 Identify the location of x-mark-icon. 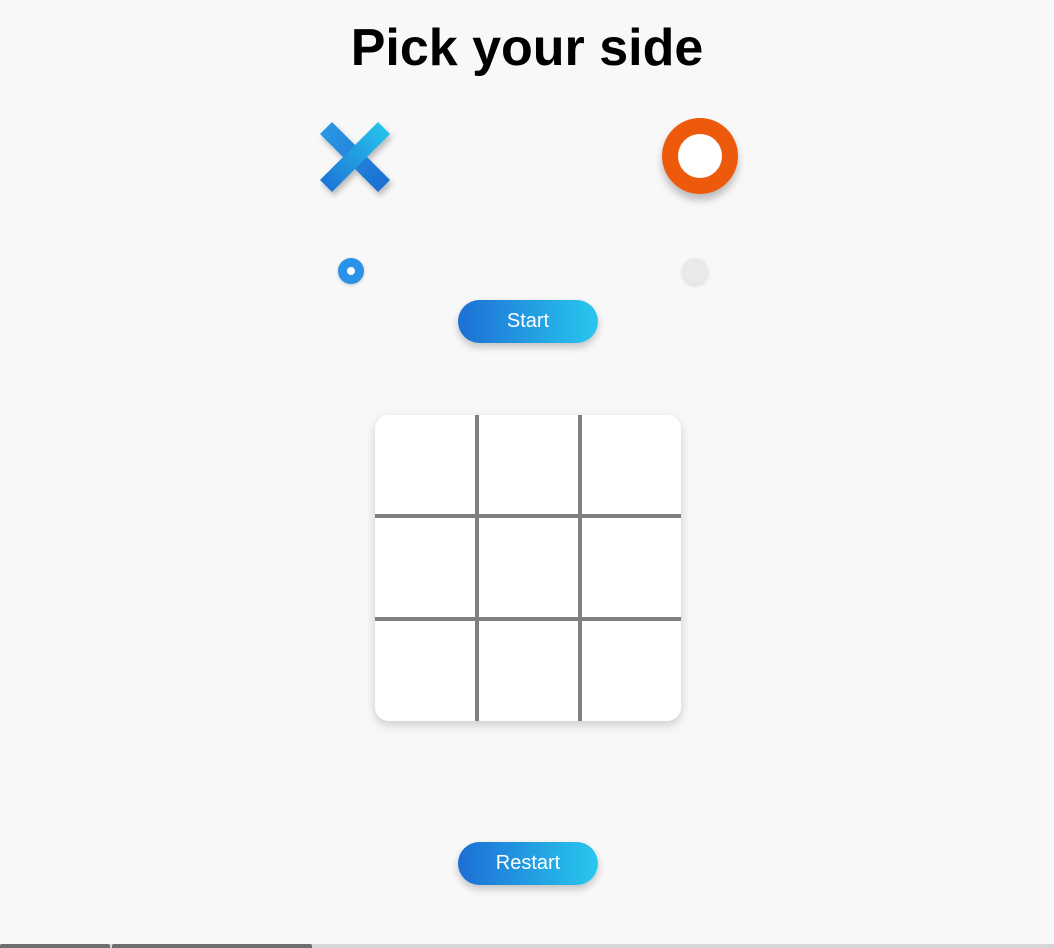
(355, 157).